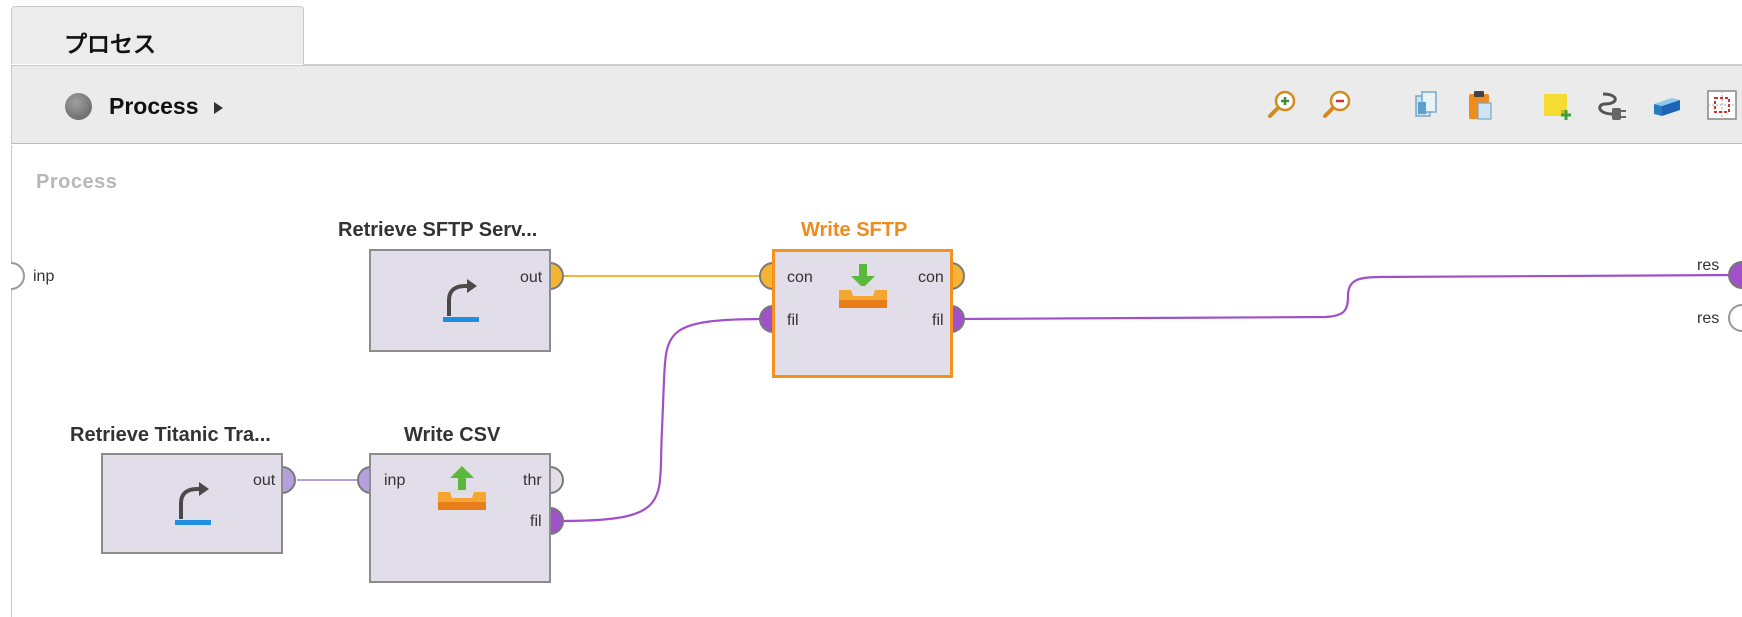 The height and width of the screenshot is (617, 1742). Describe the element at coordinates (793, 320) in the screenshot. I see `write-sftp-fil-in-label: fil` at that location.